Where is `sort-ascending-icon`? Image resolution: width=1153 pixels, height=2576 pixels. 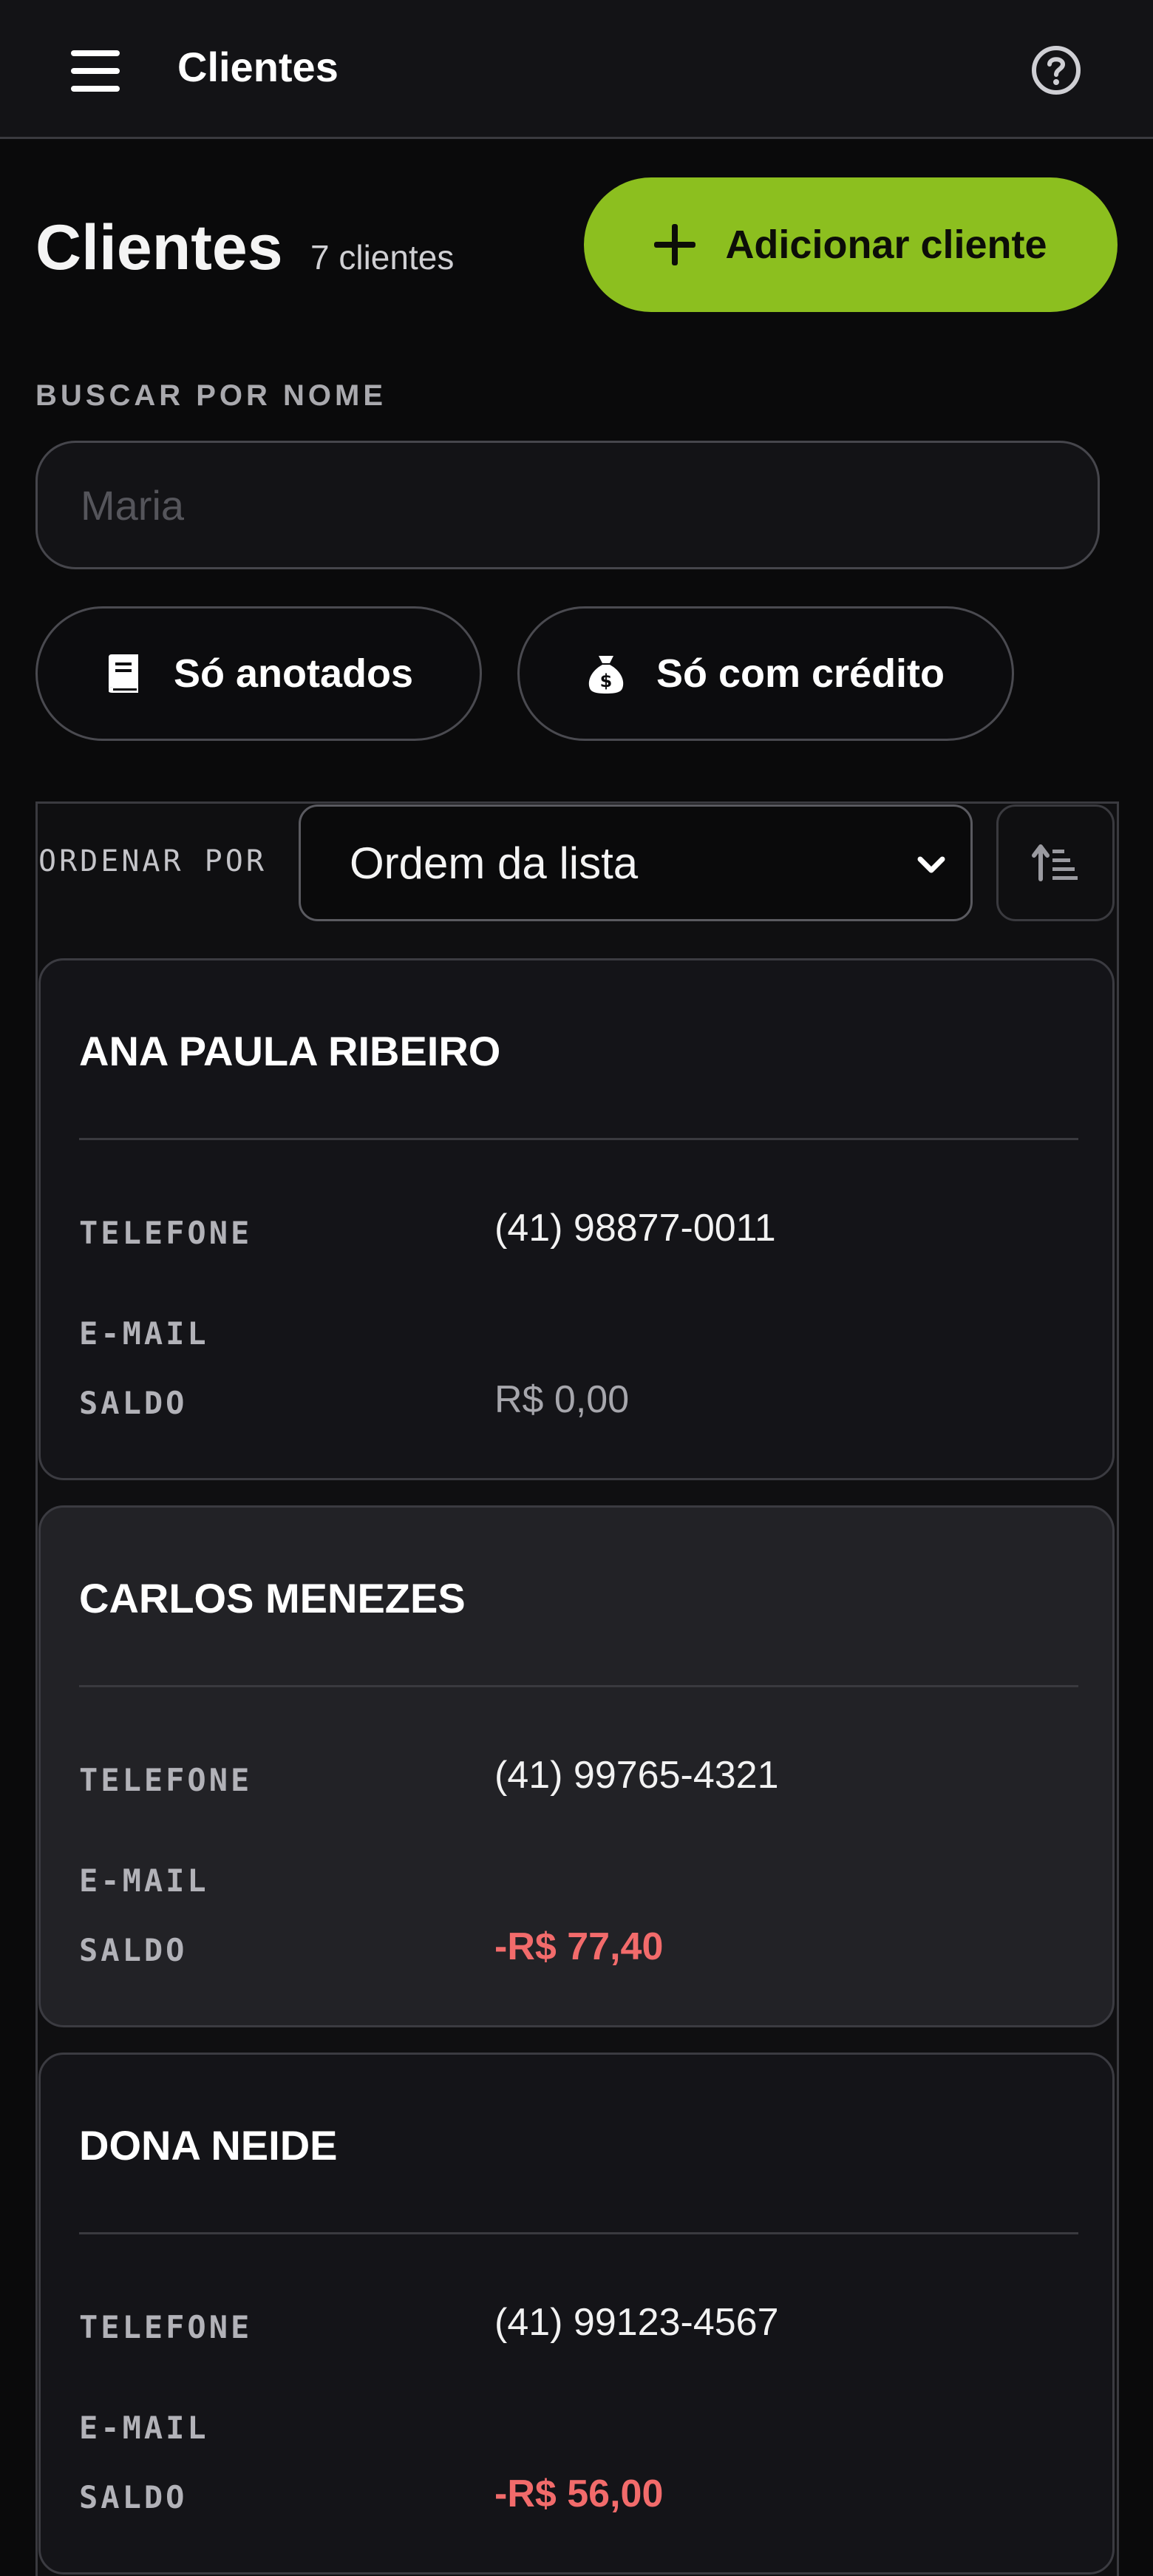
sort-ascending-icon is located at coordinates (1055, 862).